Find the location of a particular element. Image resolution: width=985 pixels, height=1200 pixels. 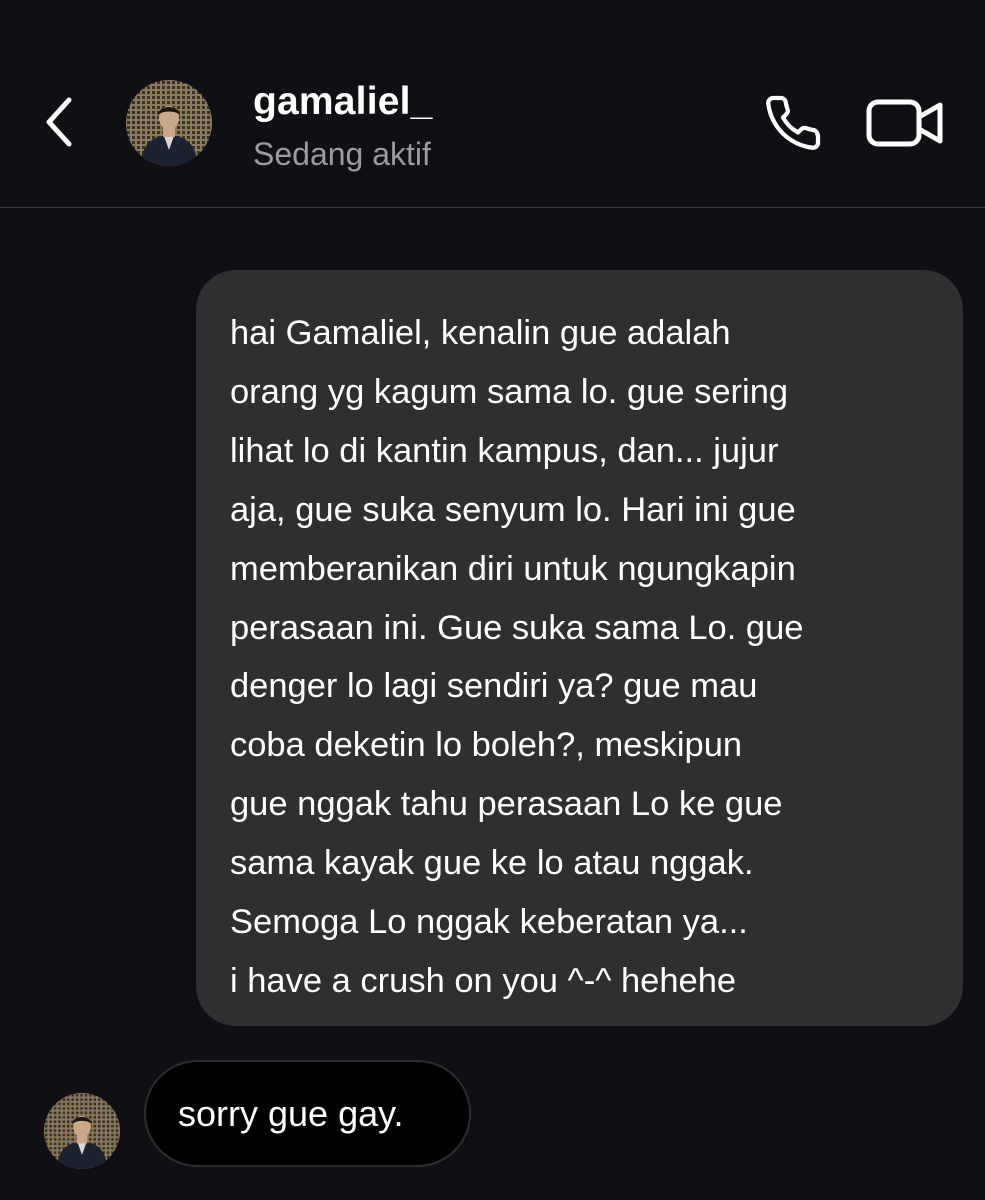

message-text: sorry gue gay. is located at coordinates (291, 1113).